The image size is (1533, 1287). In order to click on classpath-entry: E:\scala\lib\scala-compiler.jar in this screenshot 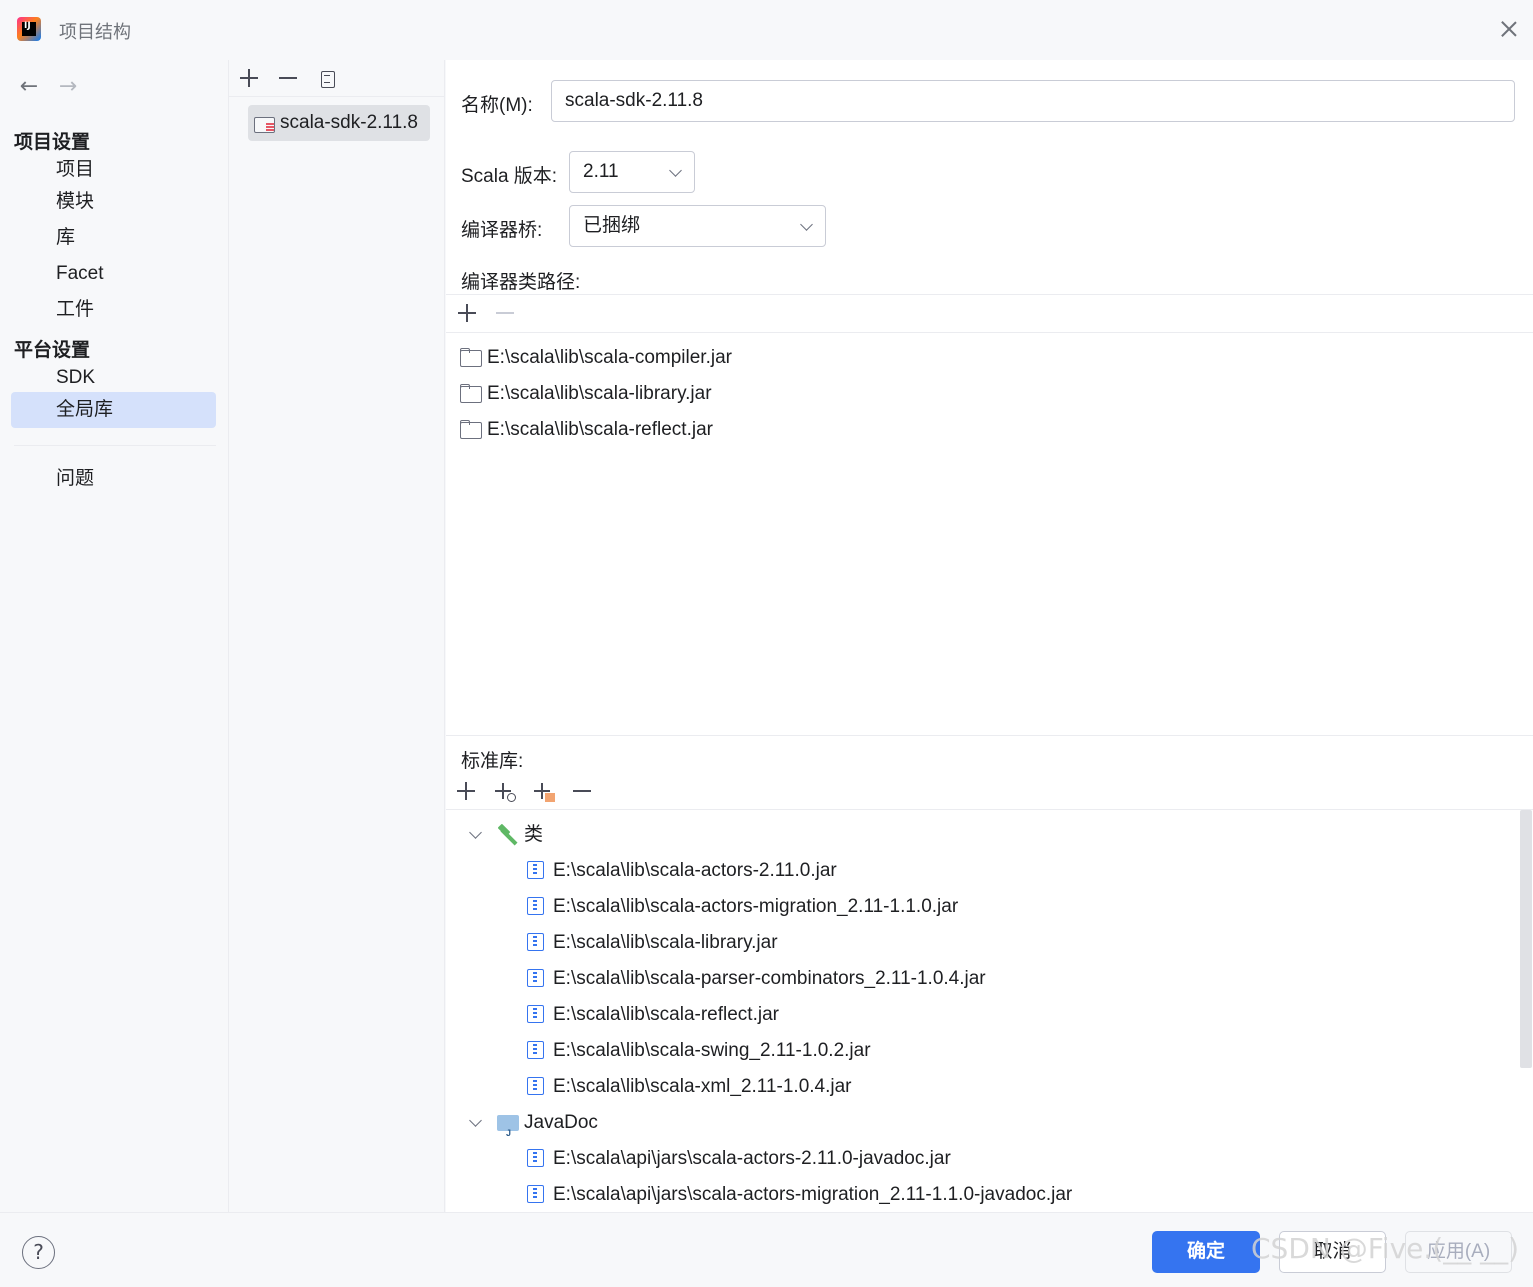, I will do `click(609, 357)`.